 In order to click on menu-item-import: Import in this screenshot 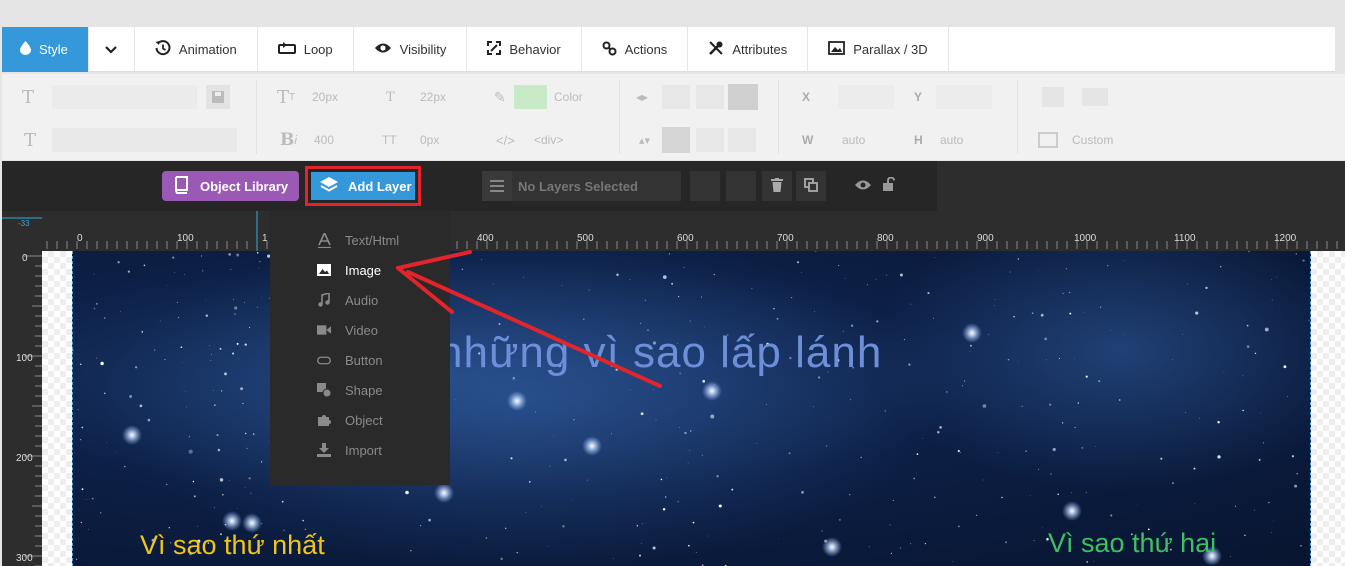, I will do `click(360, 450)`.